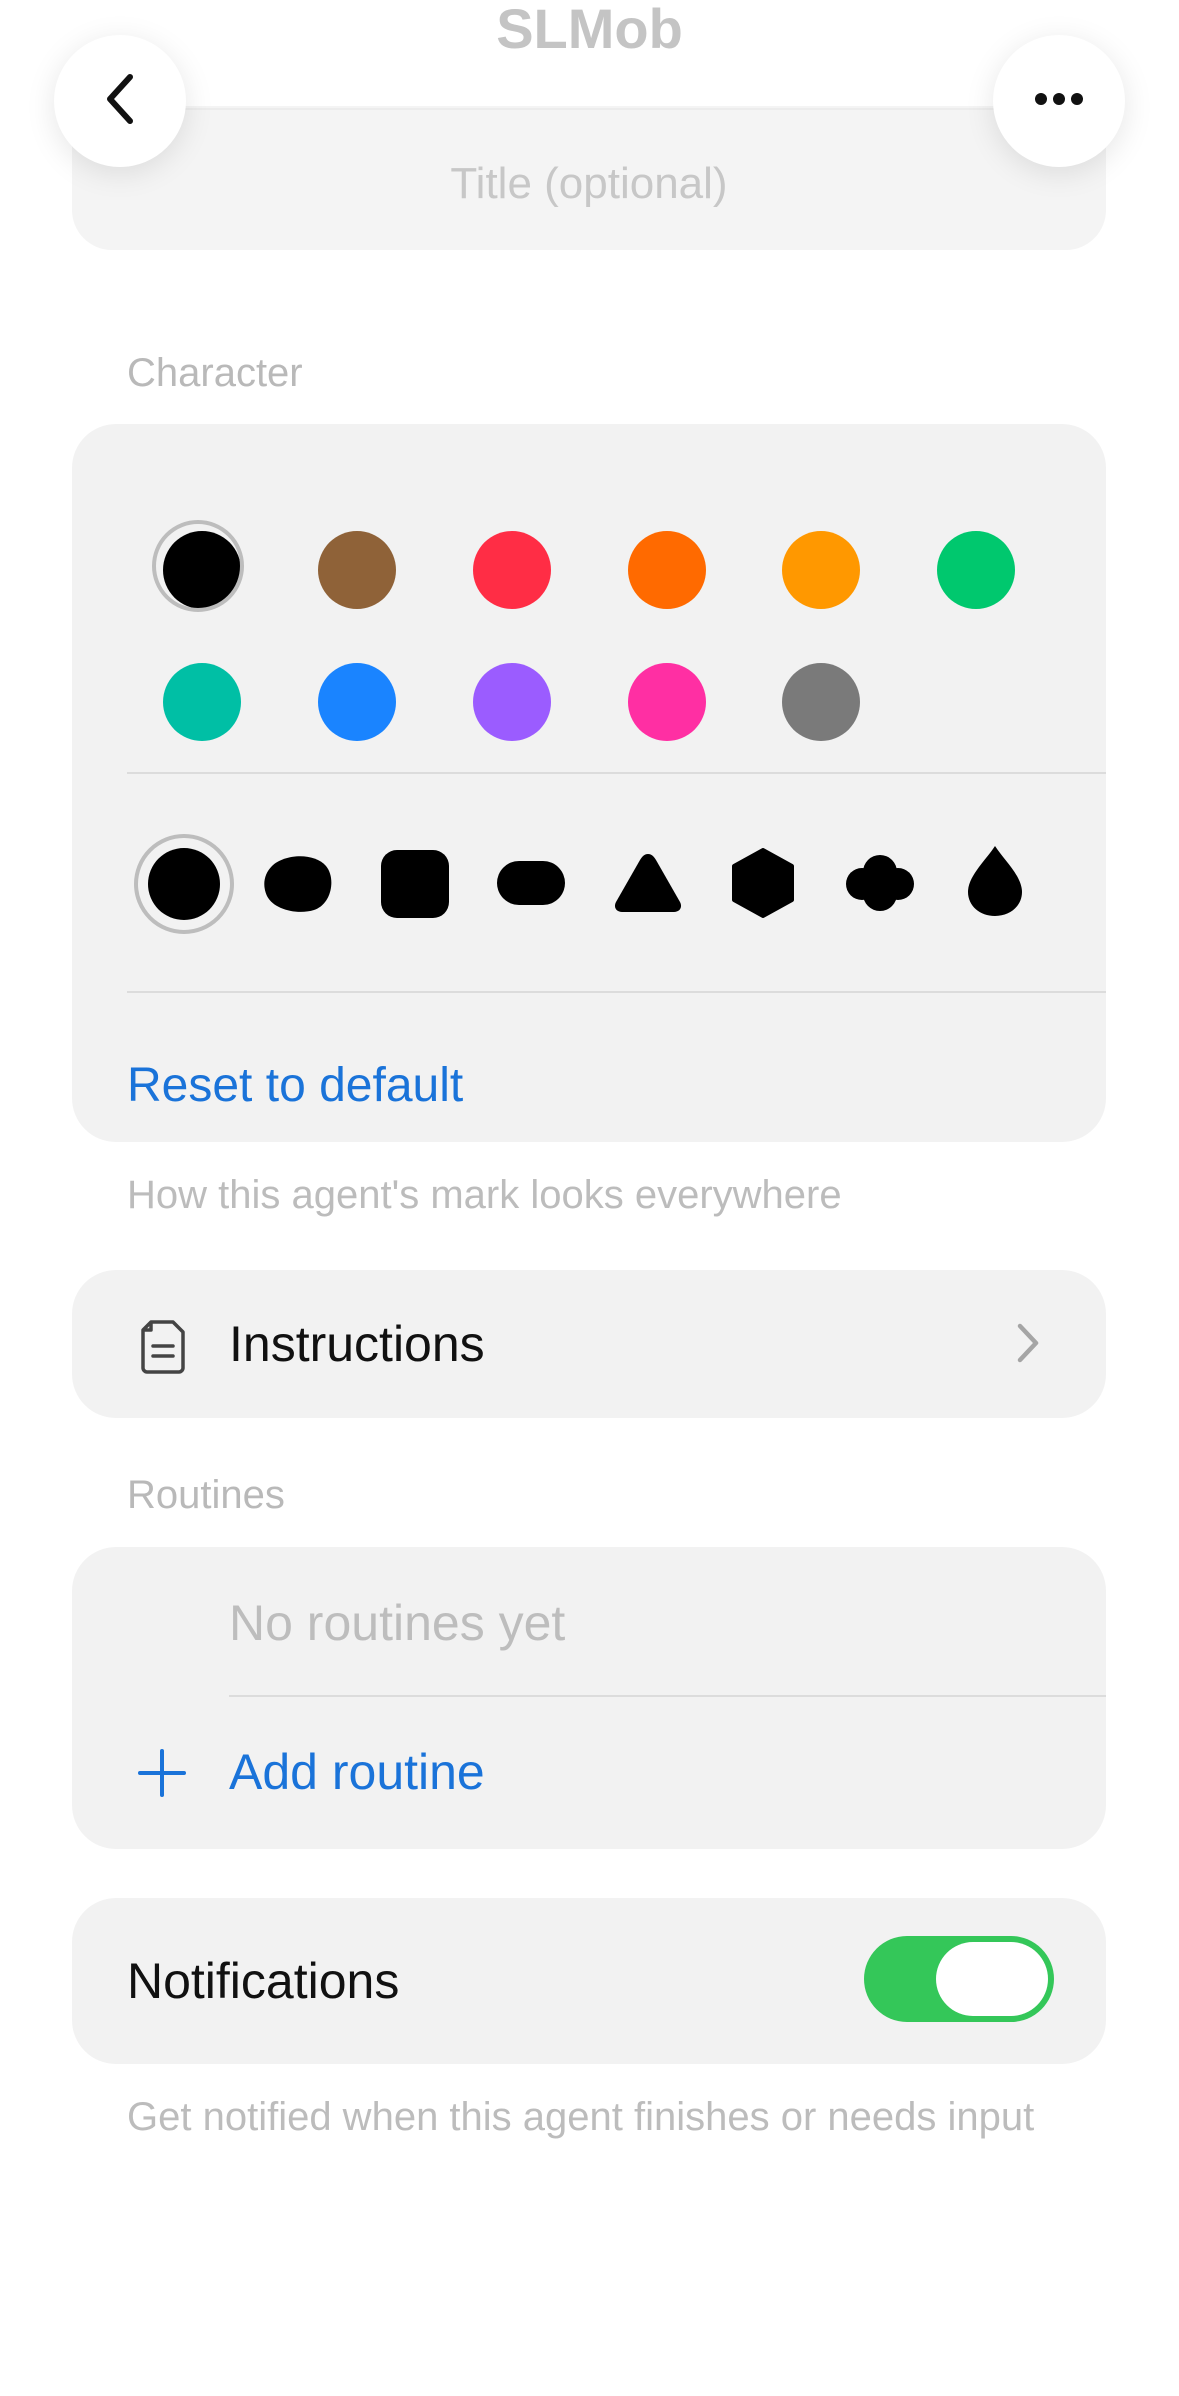  Describe the element at coordinates (397, 1623) in the screenshot. I see `no-routines-text: No routines yet` at that location.